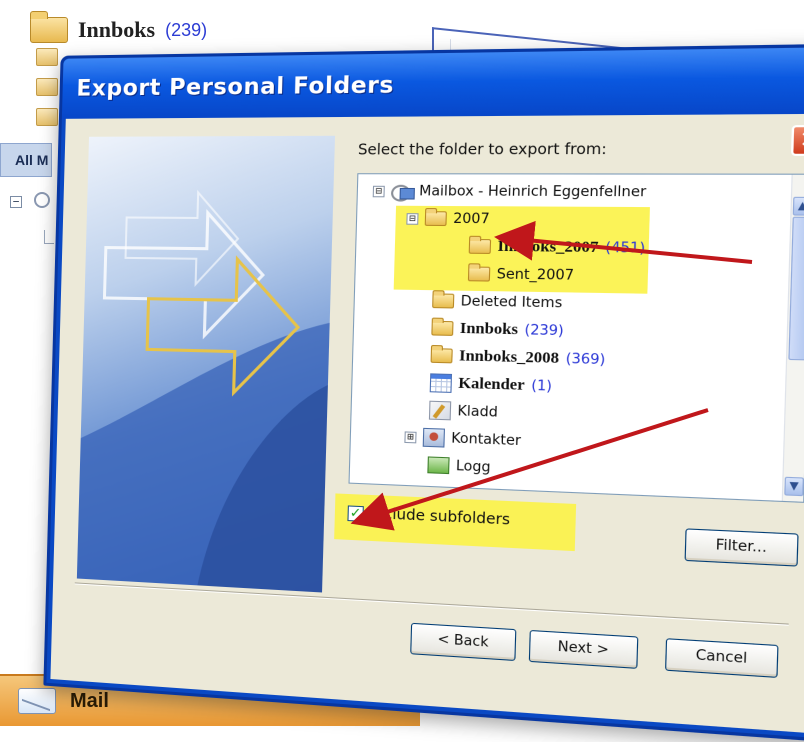 This screenshot has height=742, width=804. Describe the element at coordinates (186, 30) in the screenshot. I see `background-folder-count: (239)` at that location.